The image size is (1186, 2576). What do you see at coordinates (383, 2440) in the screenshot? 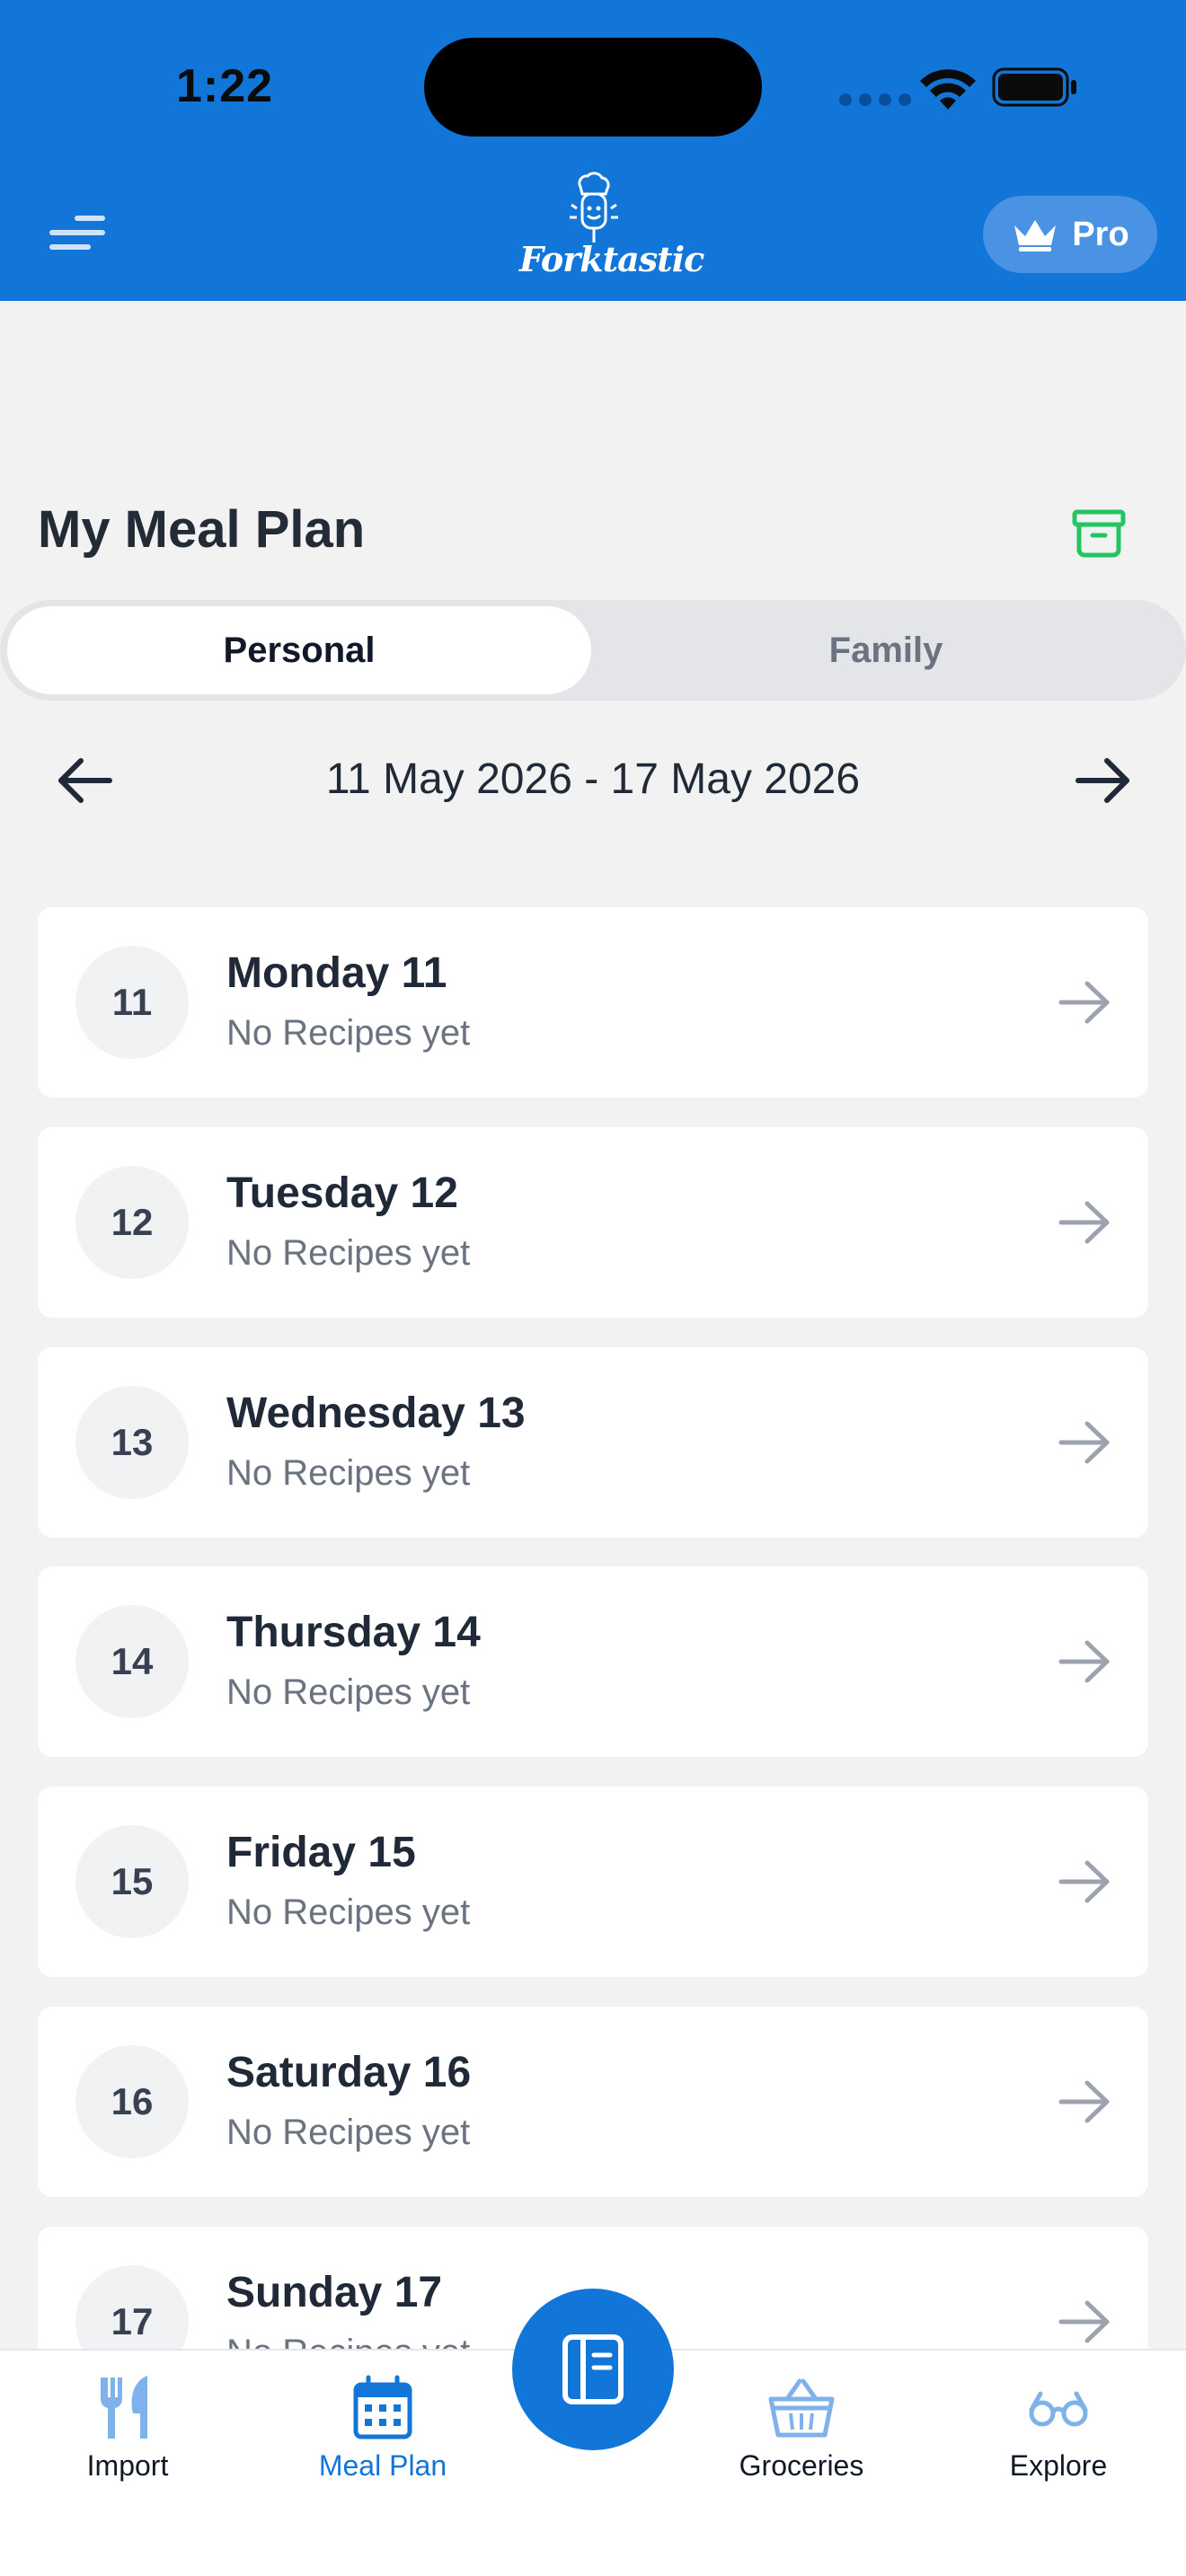
I see `nav-meal-plan: Meal Plan` at bounding box center [383, 2440].